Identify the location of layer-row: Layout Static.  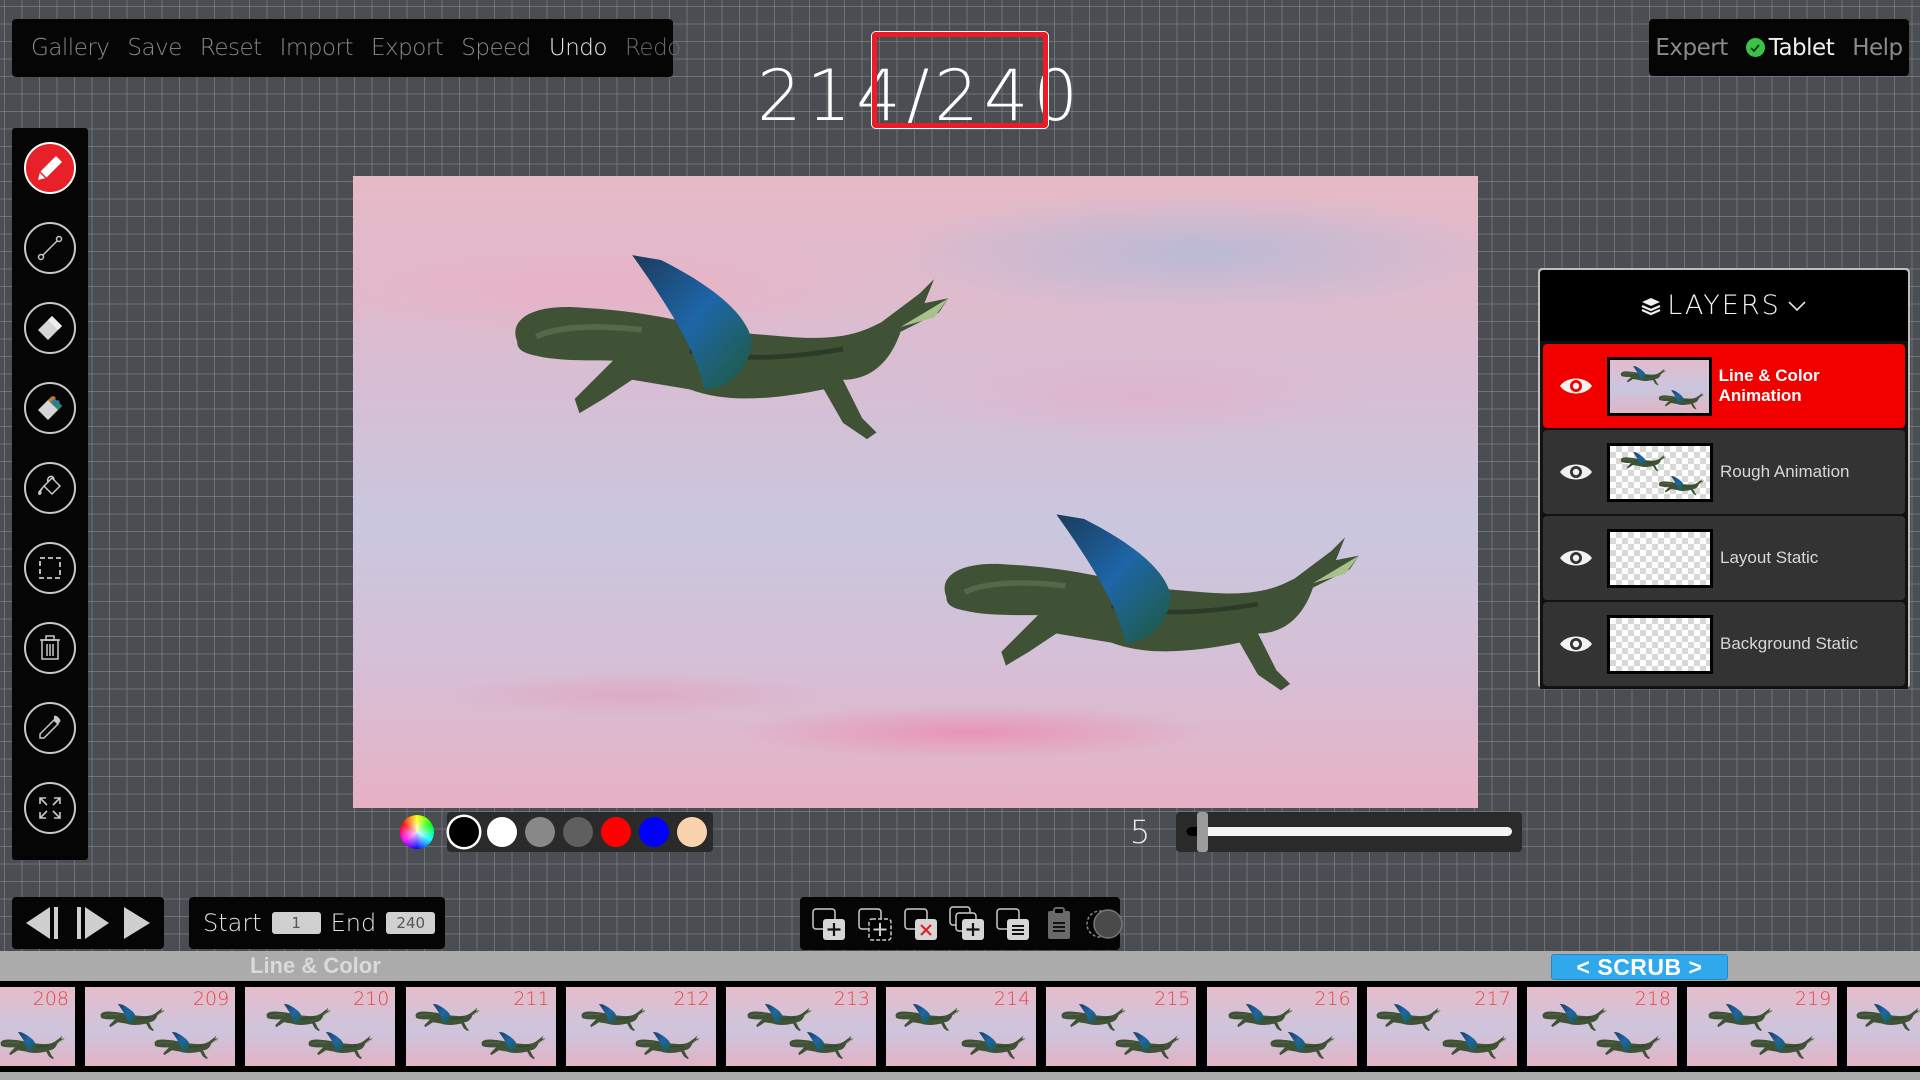
(1724, 558).